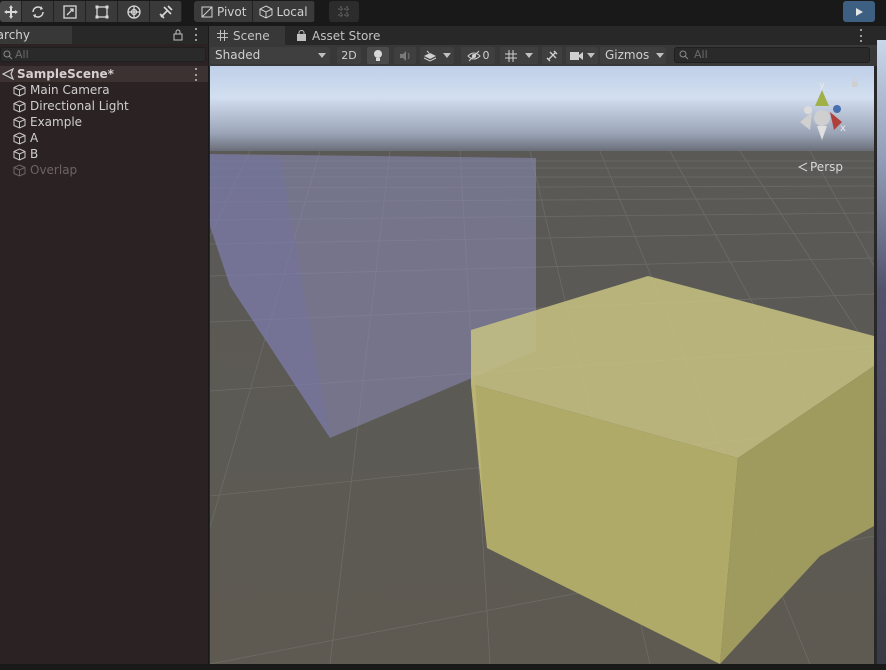 The image size is (886, 670). Describe the element at coordinates (222, 35) in the screenshot. I see `grid-icon` at that location.